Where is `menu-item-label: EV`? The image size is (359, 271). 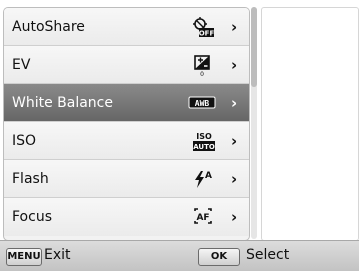
menu-item-label: EV is located at coordinates (21, 64).